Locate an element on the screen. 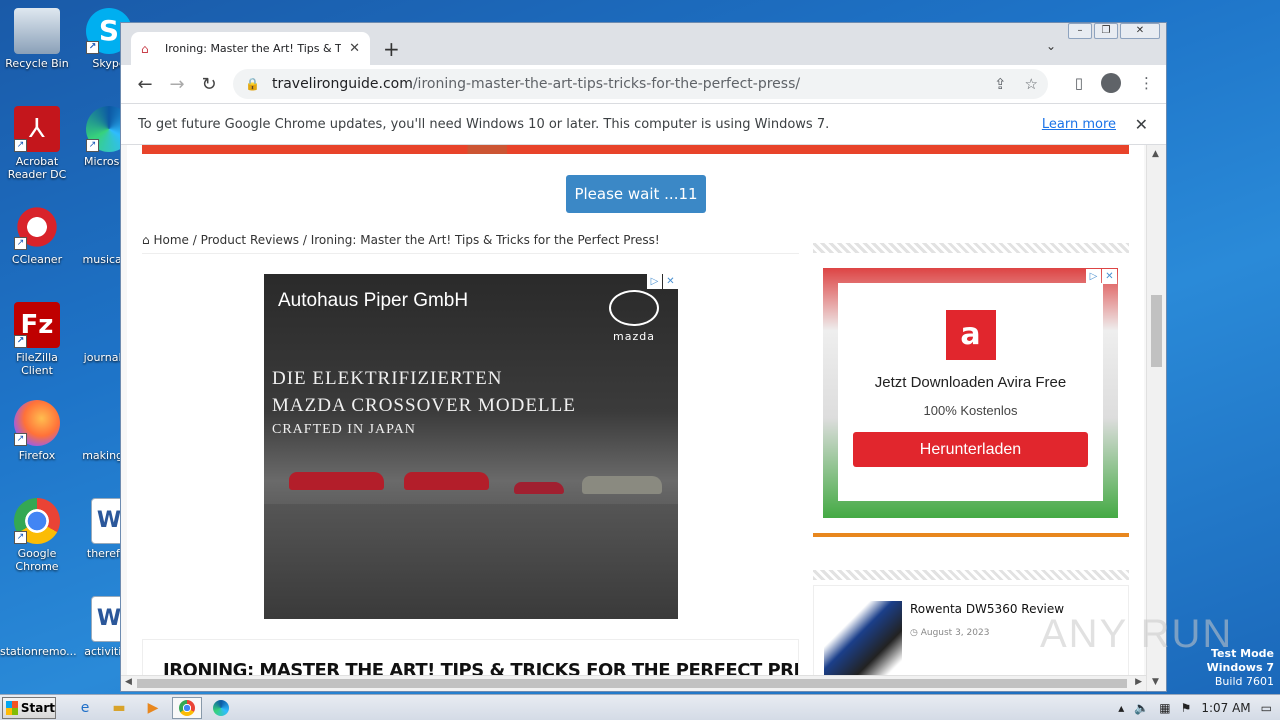  mazda-logo-icon is located at coordinates (634, 308).